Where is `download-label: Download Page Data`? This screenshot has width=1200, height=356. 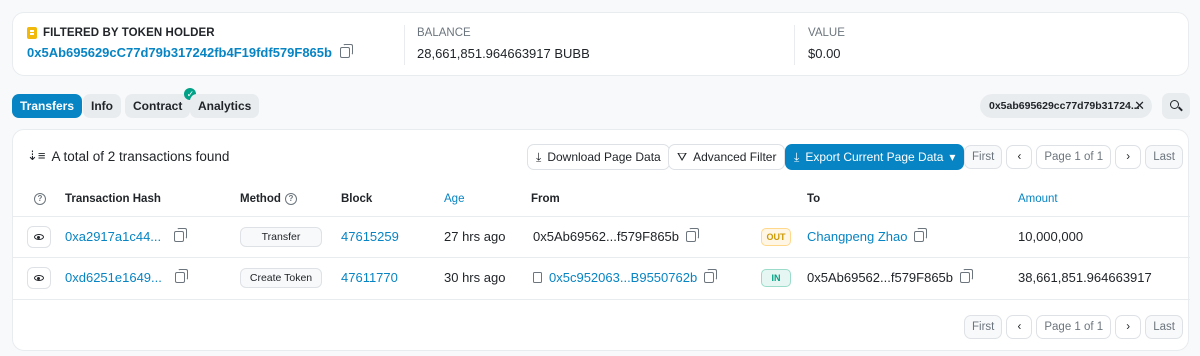 download-label: Download Page Data is located at coordinates (604, 157).